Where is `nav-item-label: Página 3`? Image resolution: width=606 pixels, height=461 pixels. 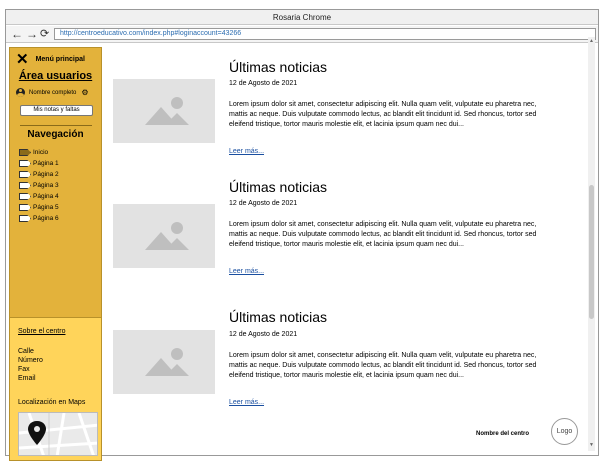 nav-item-label: Página 3 is located at coordinates (46, 185).